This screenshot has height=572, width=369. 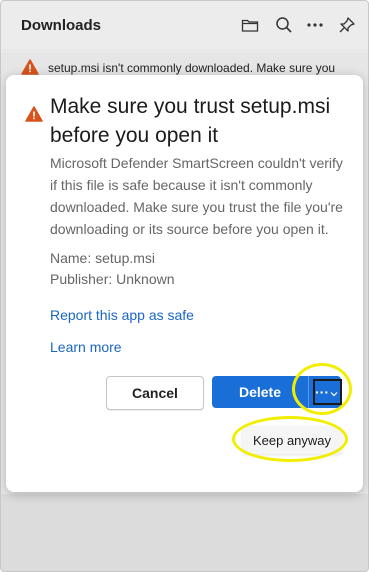 What do you see at coordinates (103, 258) in the screenshot?
I see `file-name-line: Name: setup.msi` at bounding box center [103, 258].